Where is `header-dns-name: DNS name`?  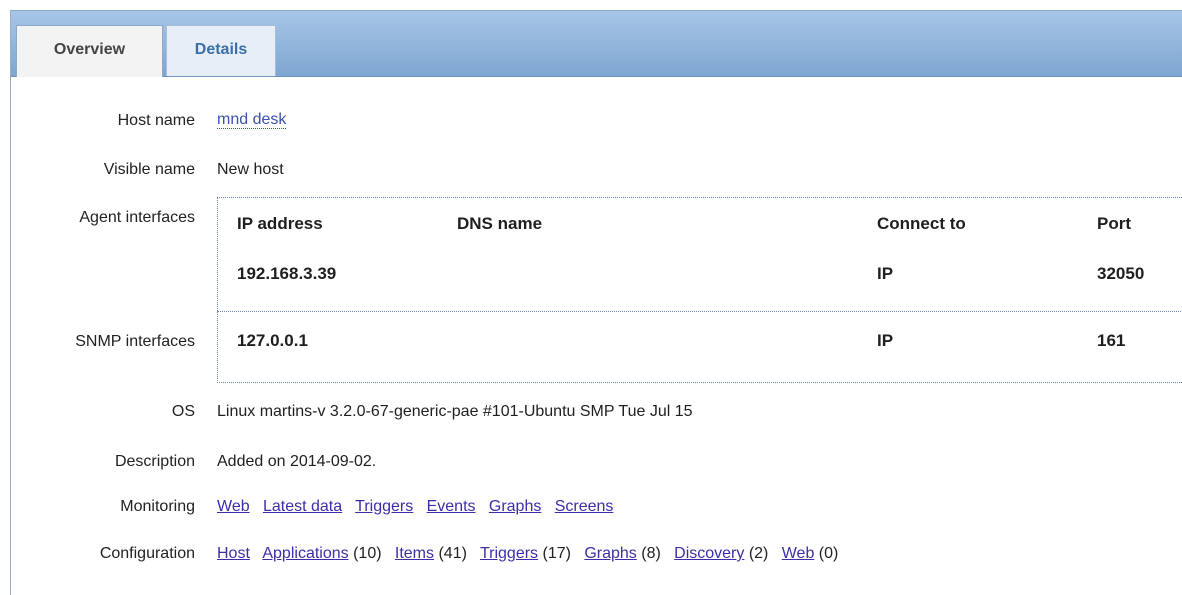
header-dns-name: DNS name is located at coordinates (500, 223).